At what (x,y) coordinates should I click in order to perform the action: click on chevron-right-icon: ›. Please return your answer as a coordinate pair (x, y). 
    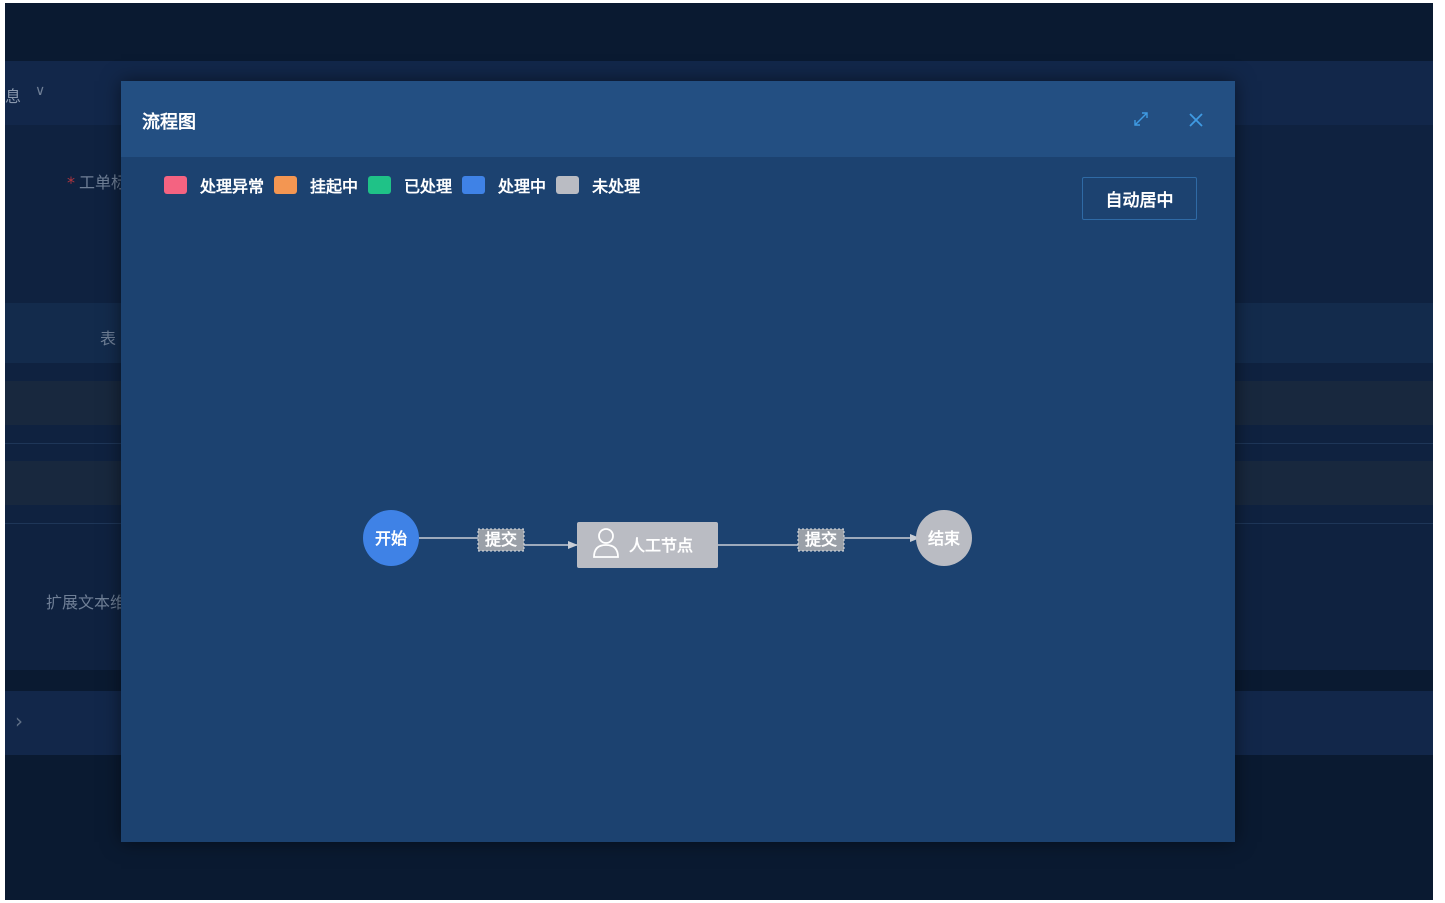
    Looking at the image, I should click on (19, 721).